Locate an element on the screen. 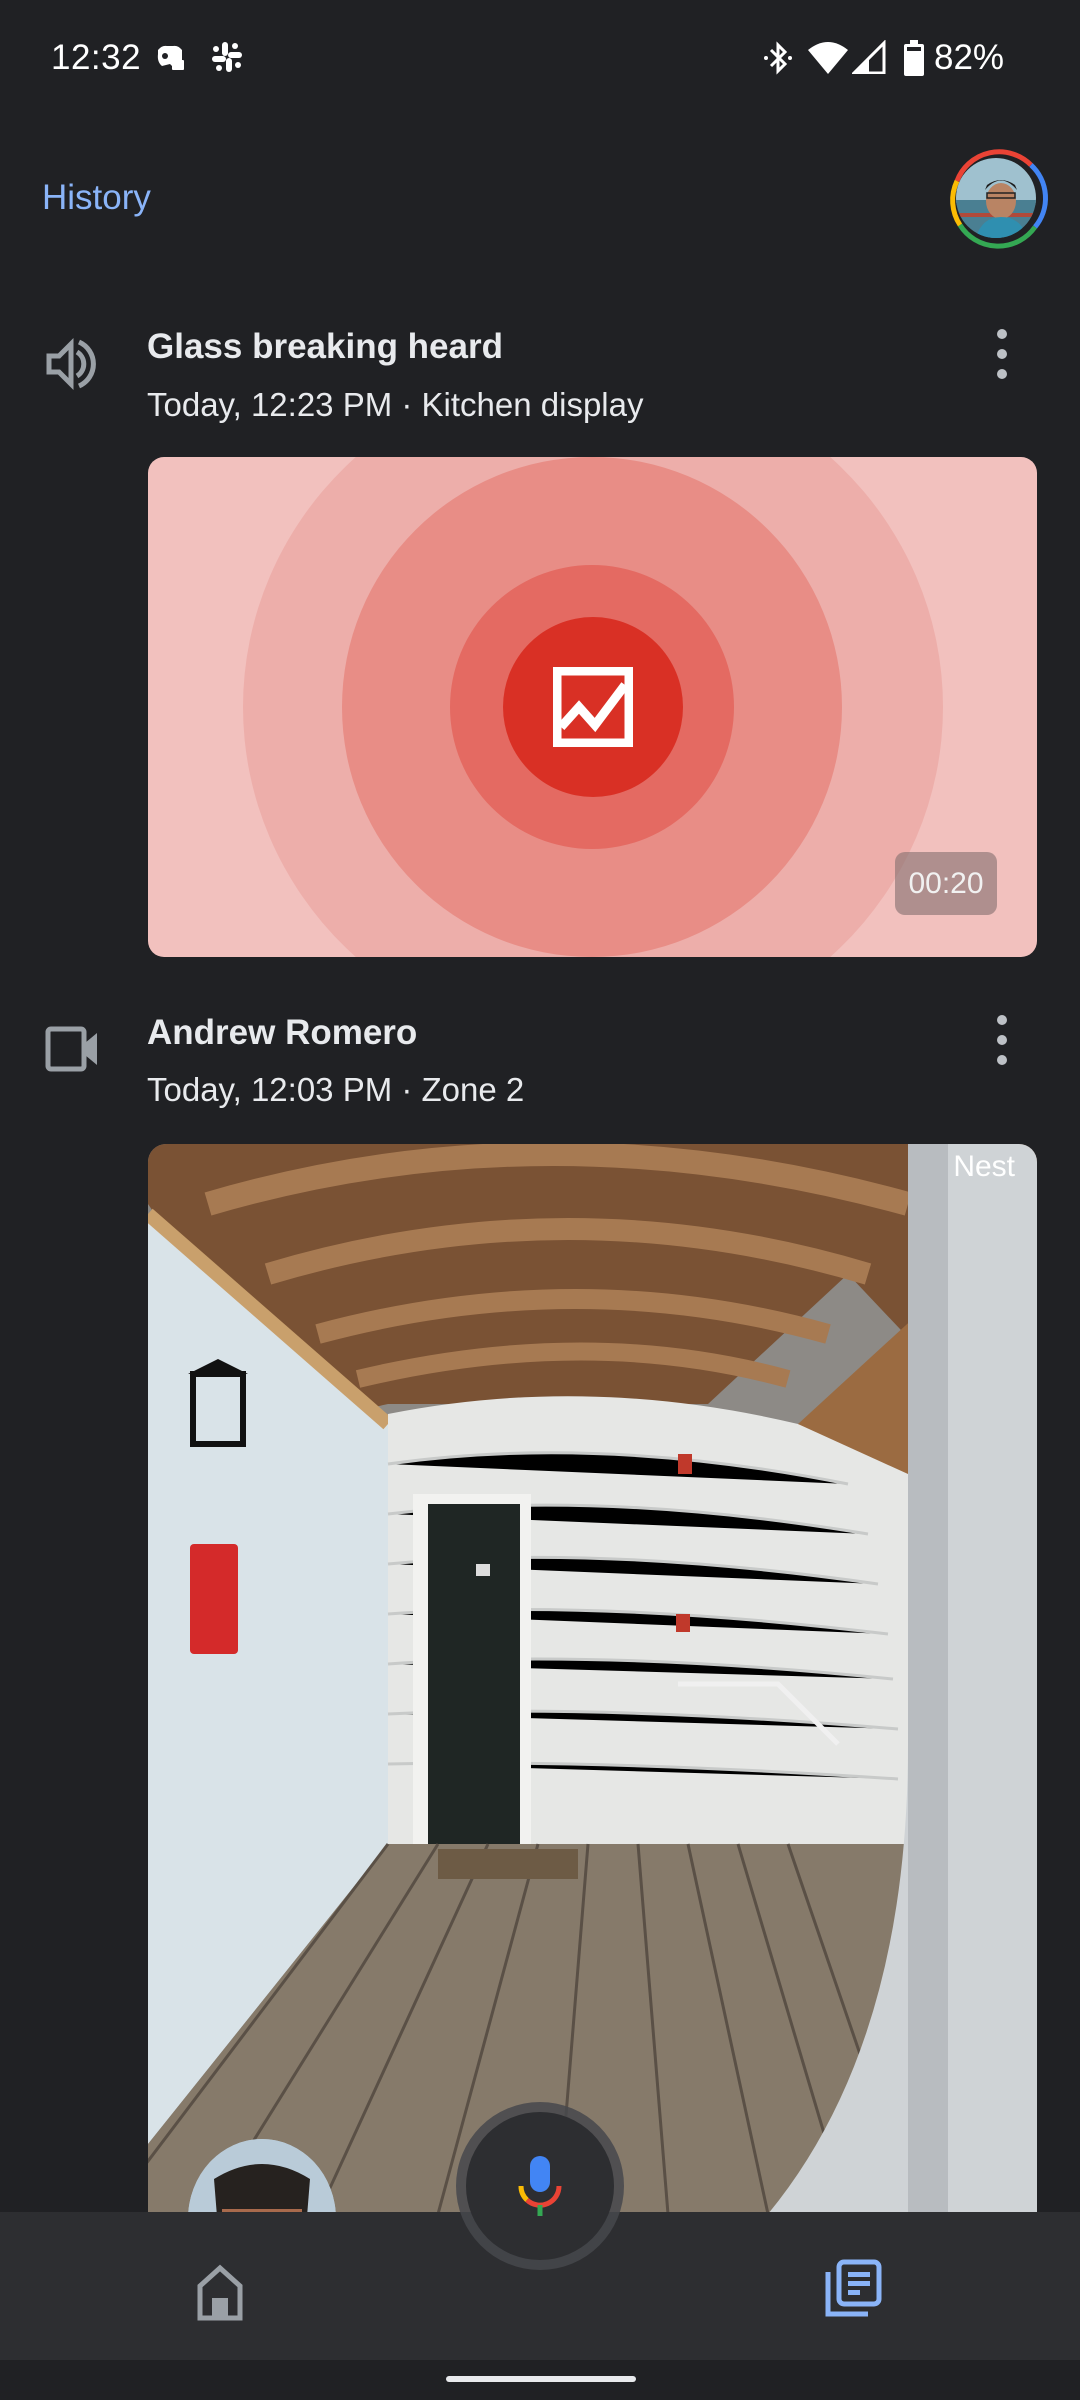 The image size is (1080, 2400). status-bar: 12:32 82% is located at coordinates (540, 60).